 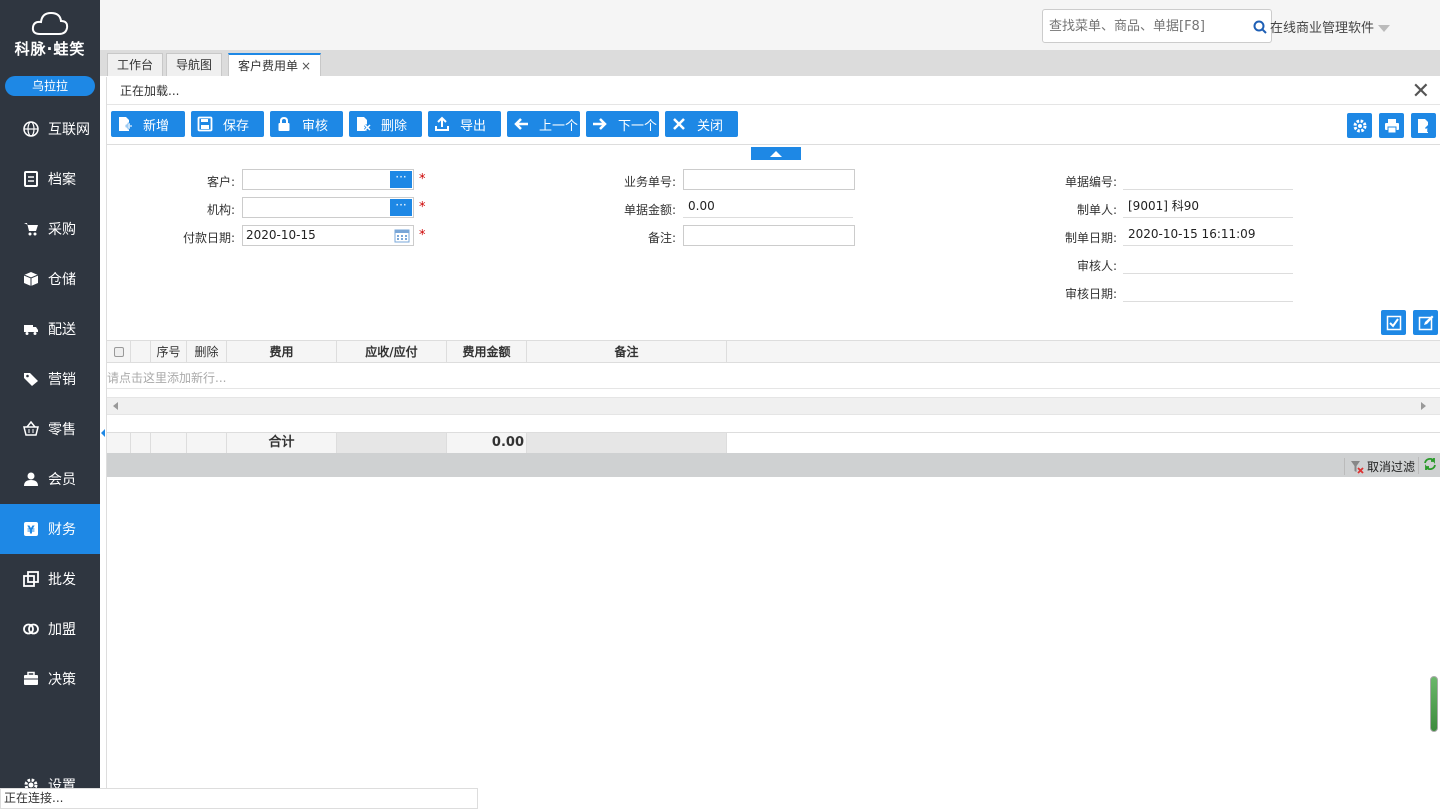 I want to click on app-switcher: 在线商业管理软件, so click(x=1330, y=26).